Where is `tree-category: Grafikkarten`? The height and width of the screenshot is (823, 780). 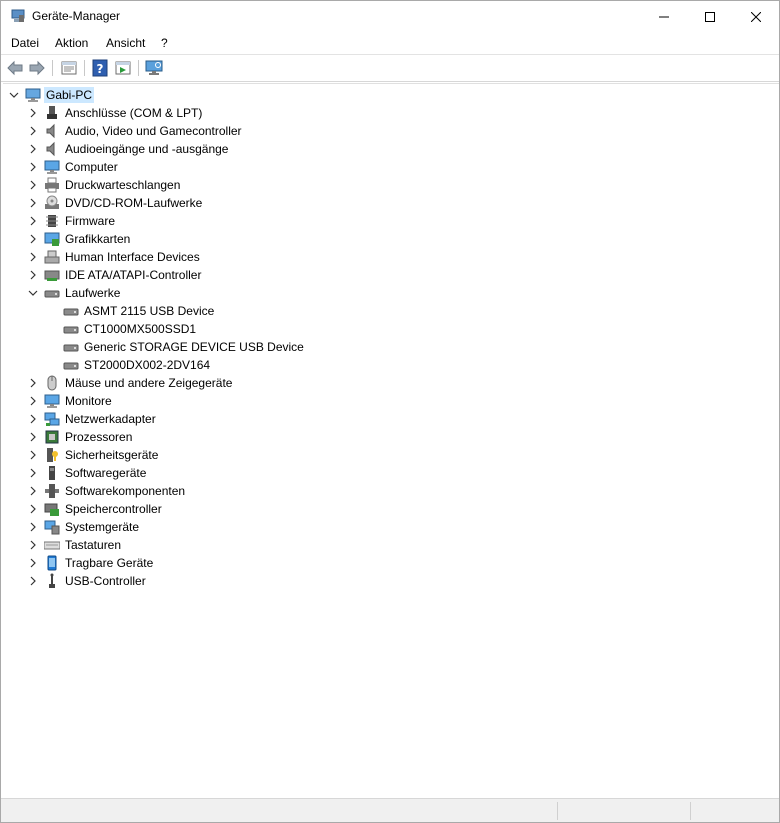 tree-category: Grafikkarten is located at coordinates (253, 239).